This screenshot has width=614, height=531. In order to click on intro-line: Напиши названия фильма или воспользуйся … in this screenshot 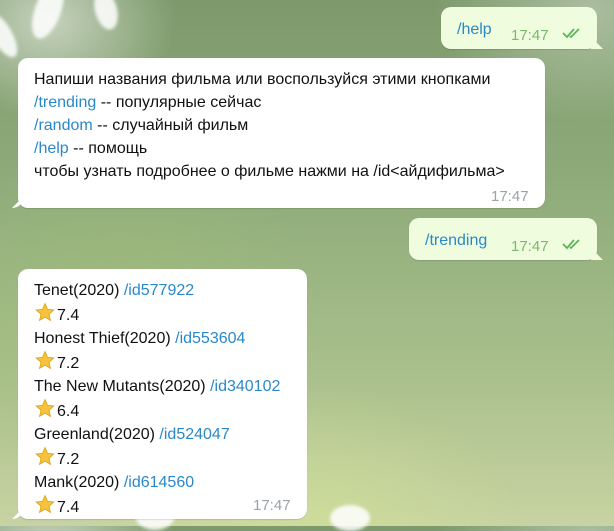, I will do `click(262, 79)`.